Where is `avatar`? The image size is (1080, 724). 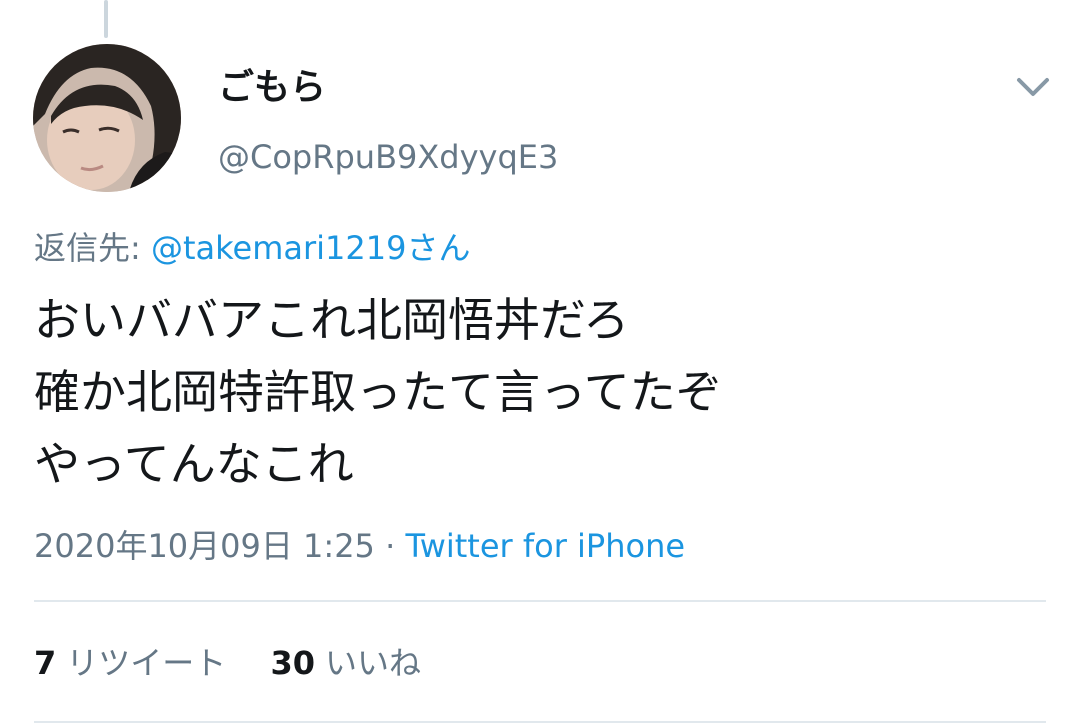 avatar is located at coordinates (107, 118).